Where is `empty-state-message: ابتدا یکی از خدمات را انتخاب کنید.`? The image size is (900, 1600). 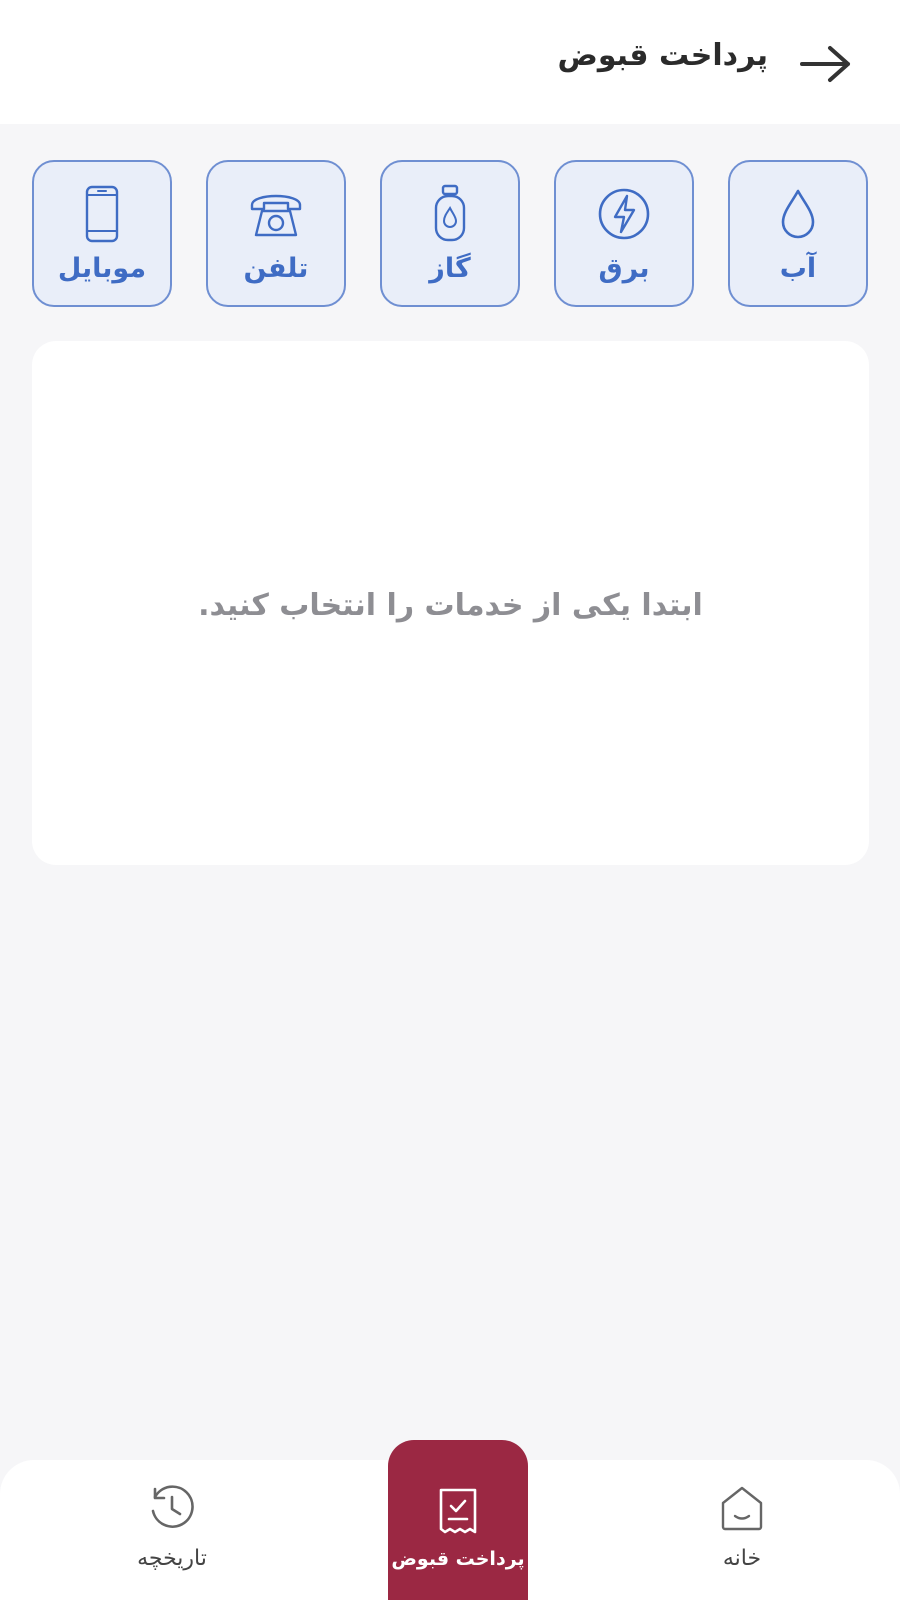 empty-state-message: ابتدا یکی از خدمات را انتخاب کنید. is located at coordinates (450, 605).